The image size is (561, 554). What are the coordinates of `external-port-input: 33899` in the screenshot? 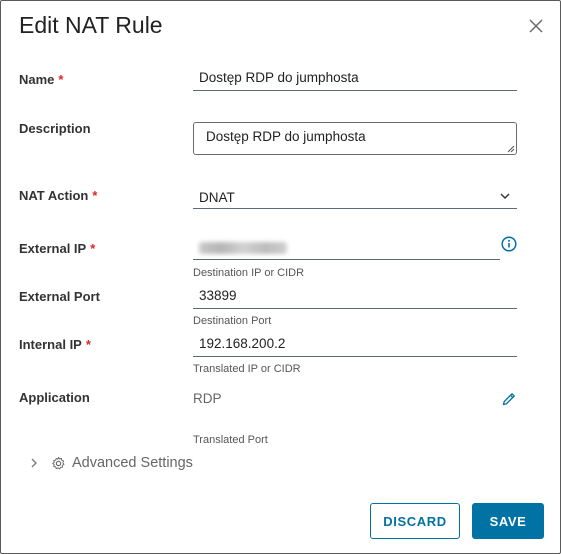 It's located at (355, 297).